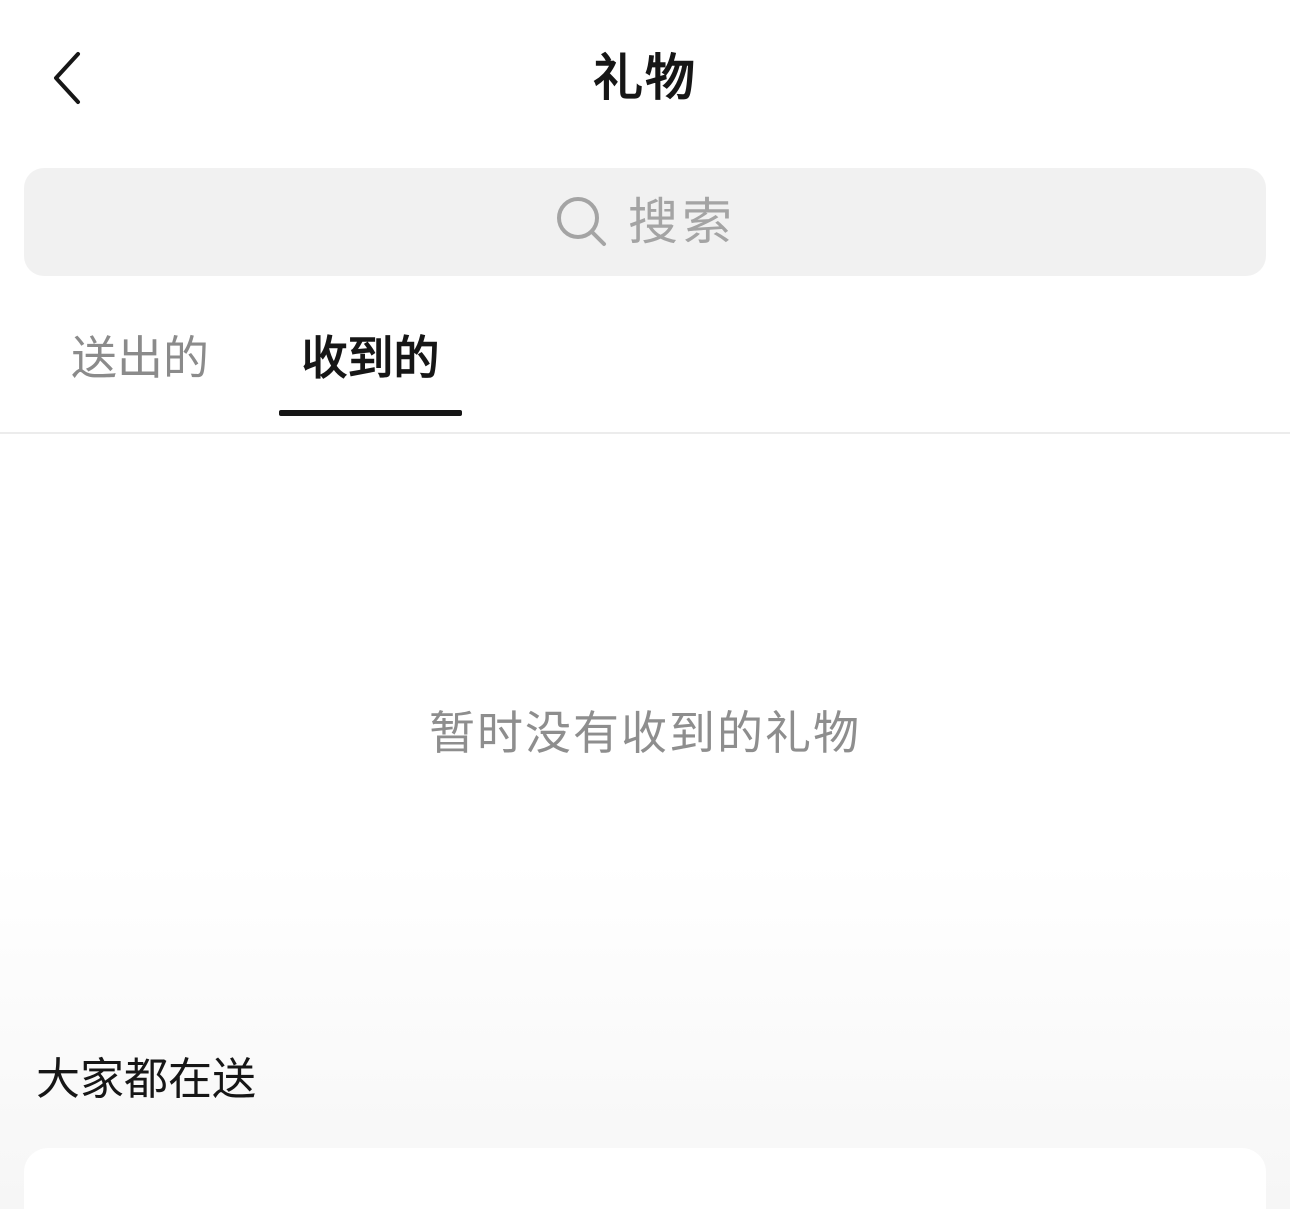 The image size is (1290, 1209). I want to click on recommend-gift-card, so click(645, 1178).